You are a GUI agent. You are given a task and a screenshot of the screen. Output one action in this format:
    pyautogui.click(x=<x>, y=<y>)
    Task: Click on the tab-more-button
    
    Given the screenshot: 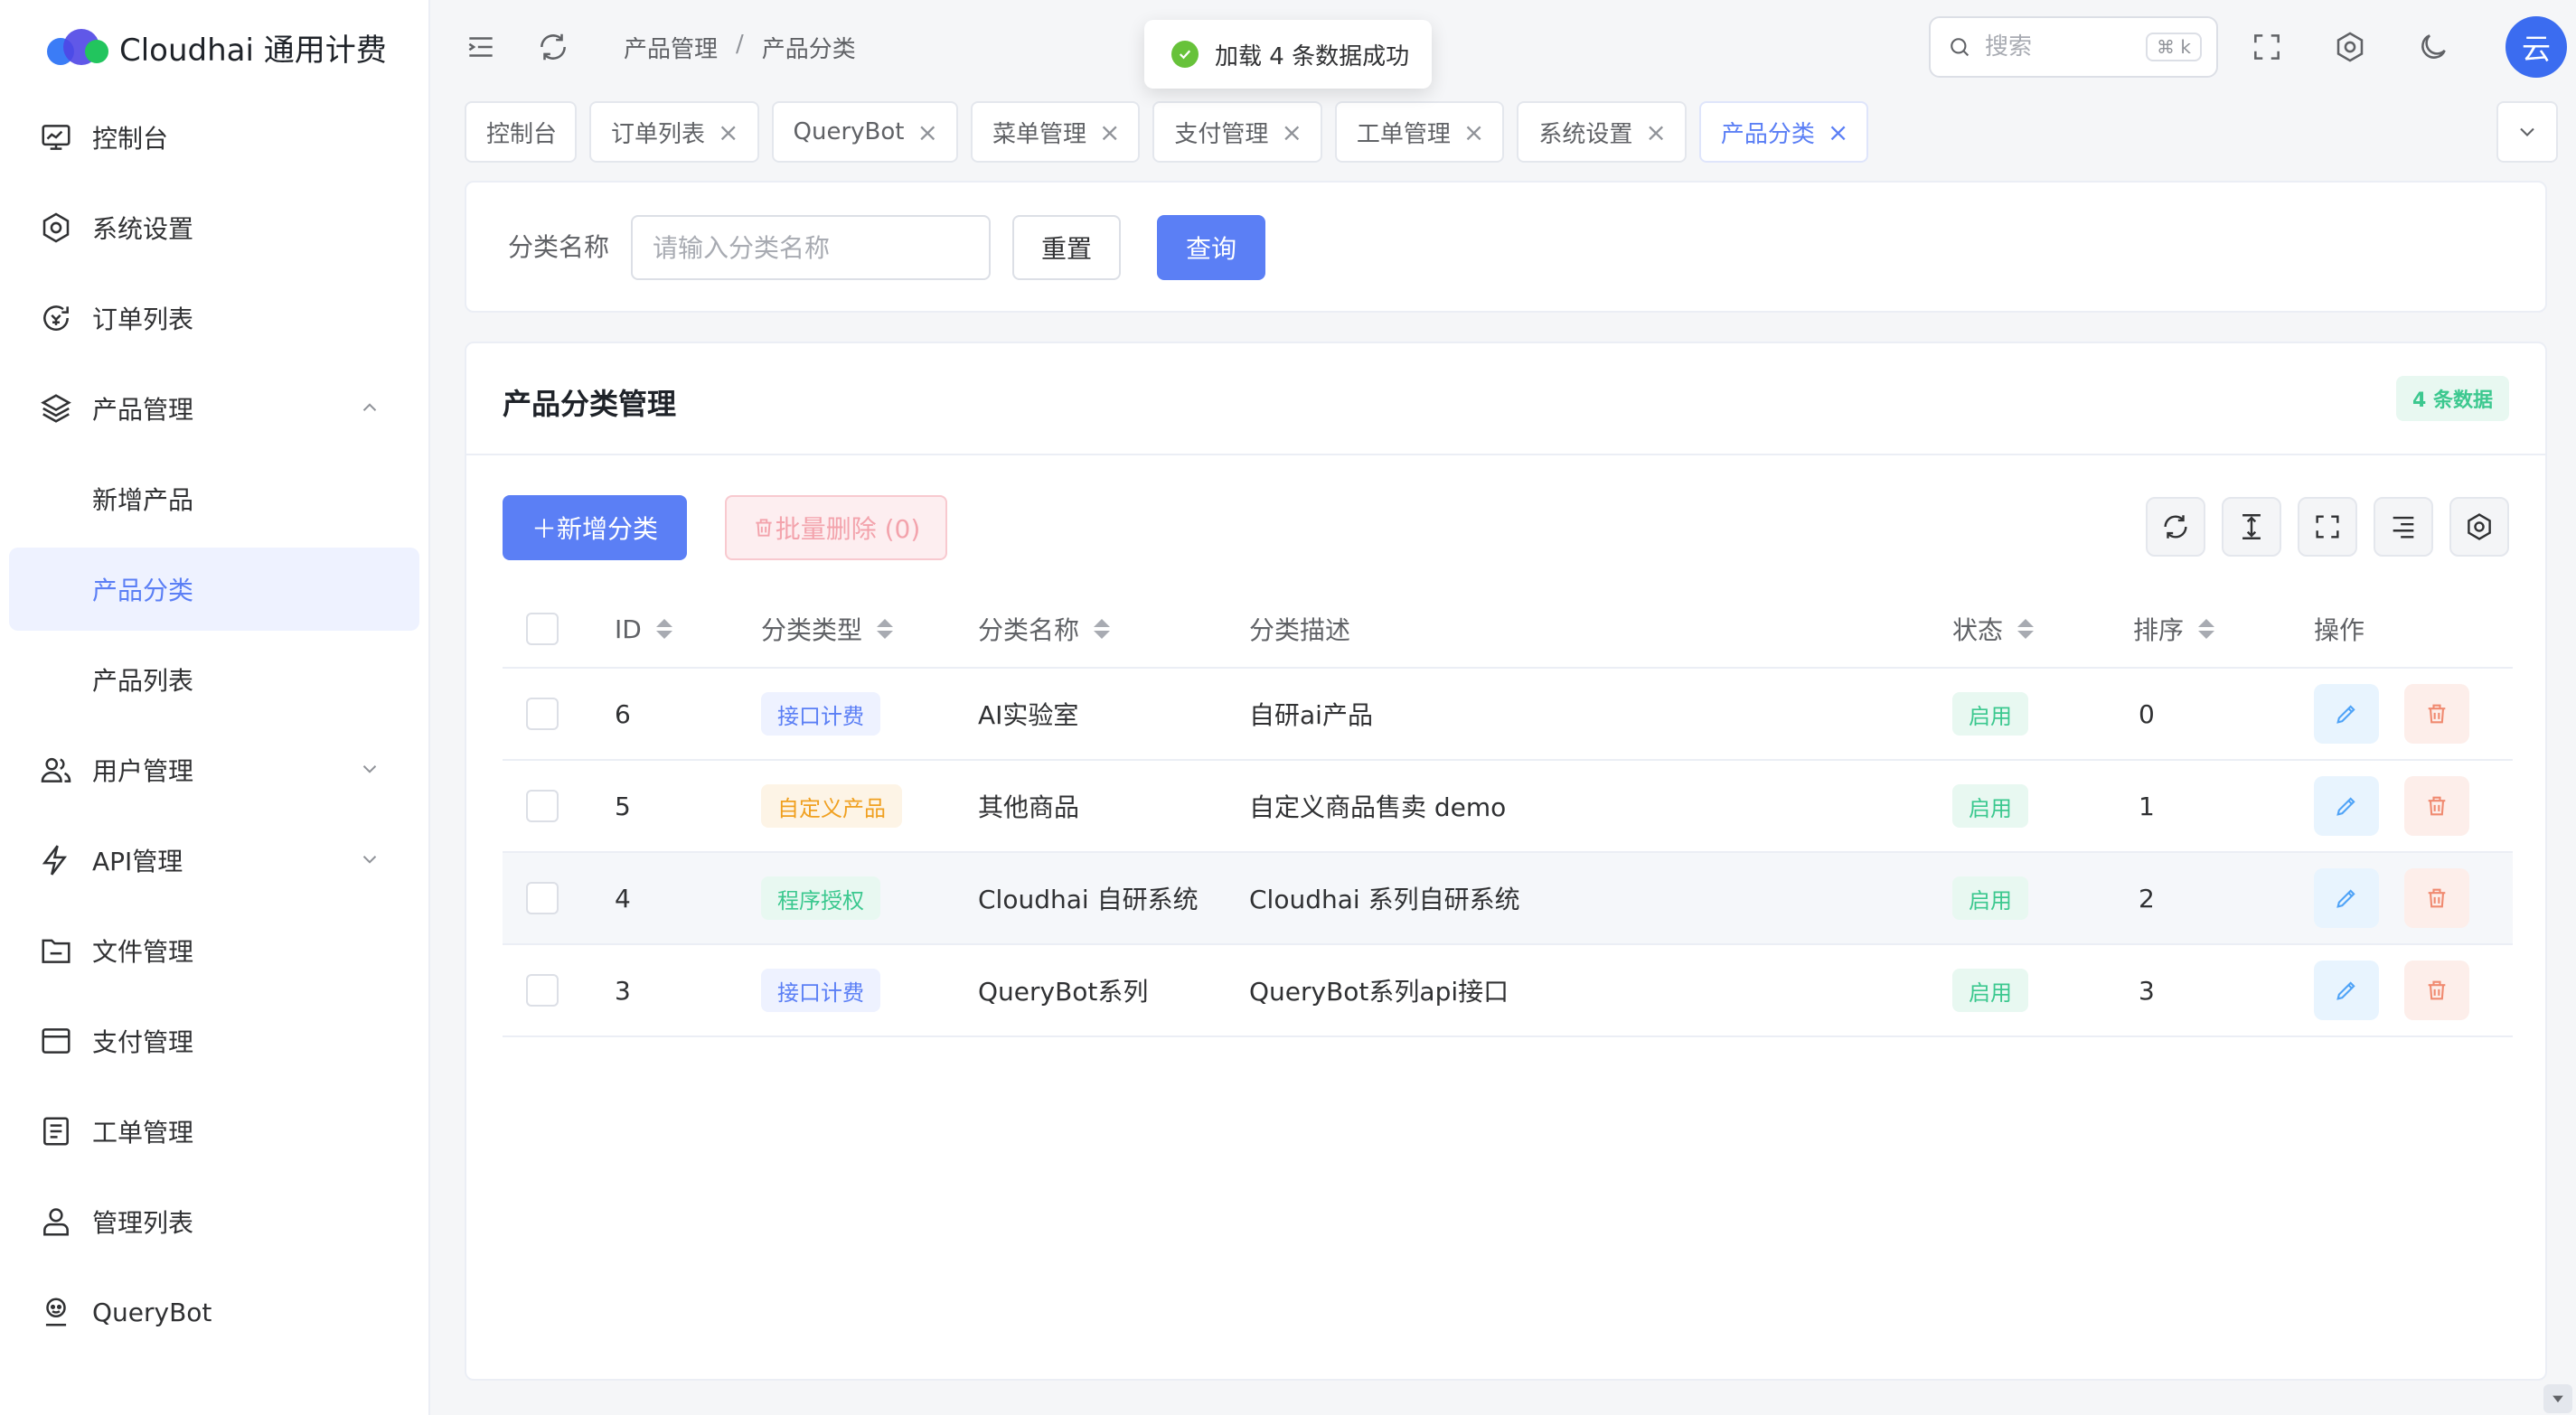 What is the action you would take?
    pyautogui.click(x=2527, y=132)
    